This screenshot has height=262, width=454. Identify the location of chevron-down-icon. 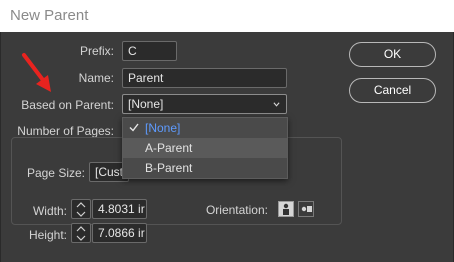
(276, 104).